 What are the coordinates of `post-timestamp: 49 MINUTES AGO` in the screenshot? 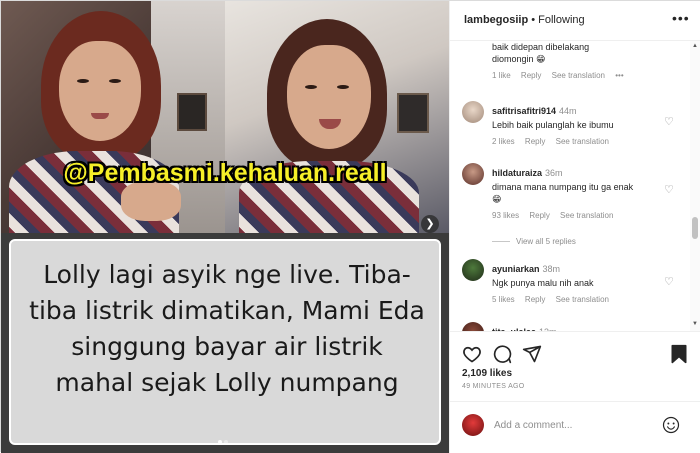 It's located at (493, 386).